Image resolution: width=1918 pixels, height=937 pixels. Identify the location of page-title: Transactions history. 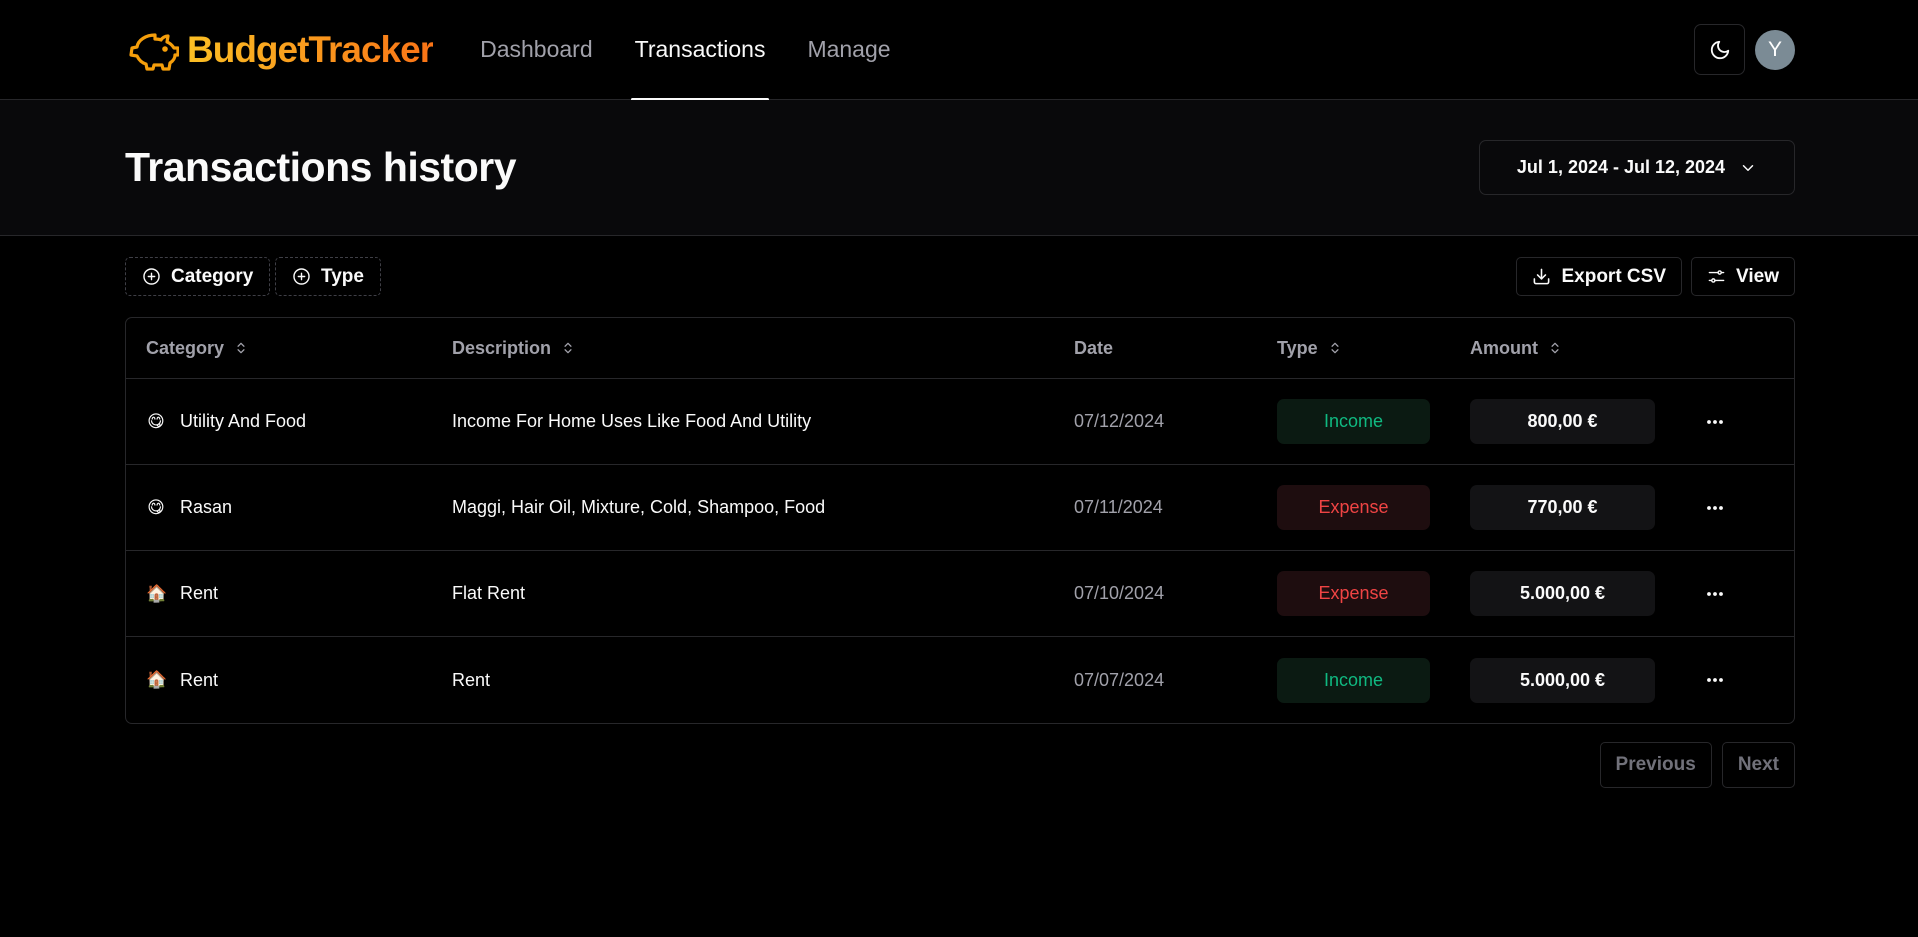
(321, 167).